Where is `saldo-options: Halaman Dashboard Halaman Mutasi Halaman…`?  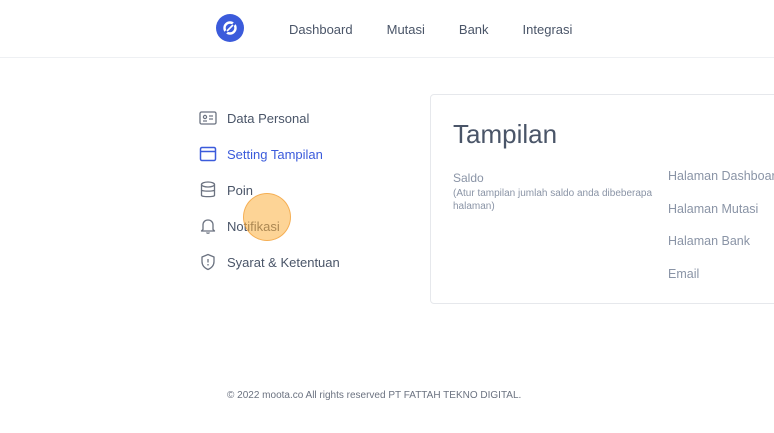 saldo-options: Halaman Dashboard Halaman Mutasi Halaman… is located at coordinates (721, 234).